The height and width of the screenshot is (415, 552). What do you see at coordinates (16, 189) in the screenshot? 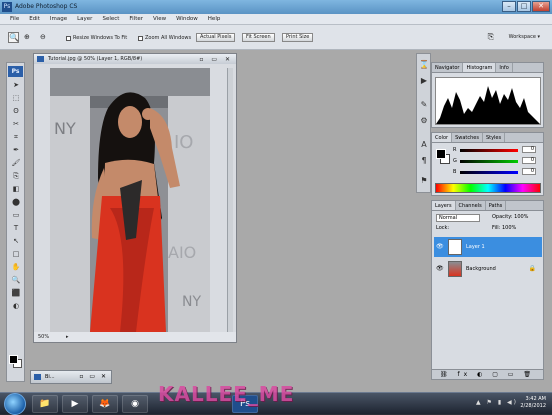
I see `history-brush-tool-icon: ◧` at bounding box center [16, 189].